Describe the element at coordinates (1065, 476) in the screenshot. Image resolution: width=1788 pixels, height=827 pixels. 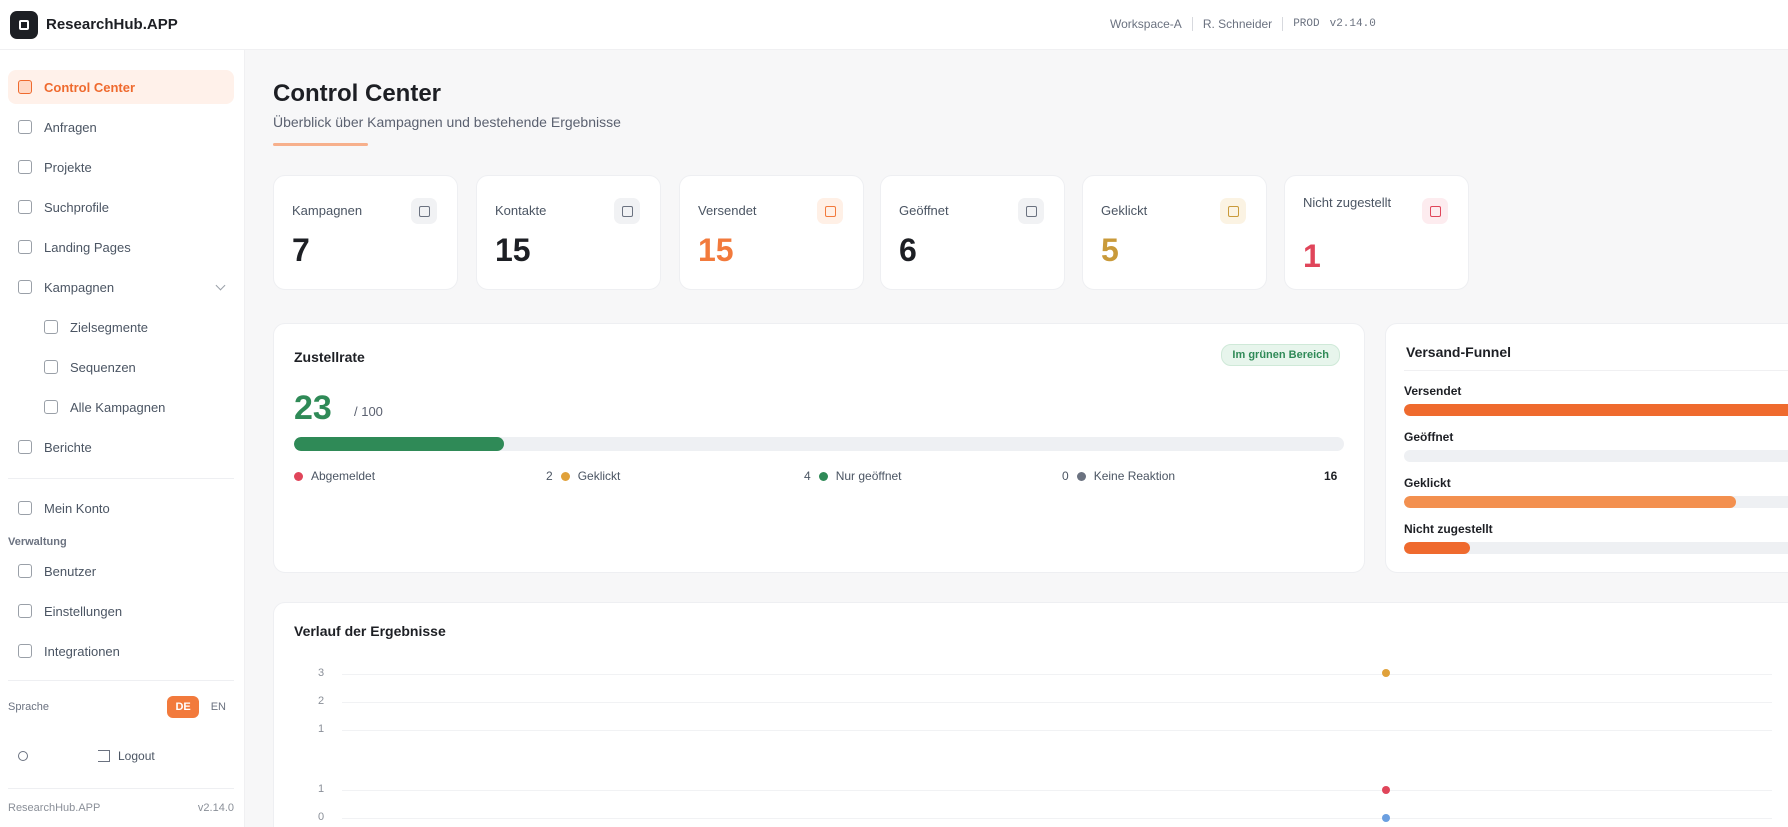
I see `legend-count: 0` at that location.